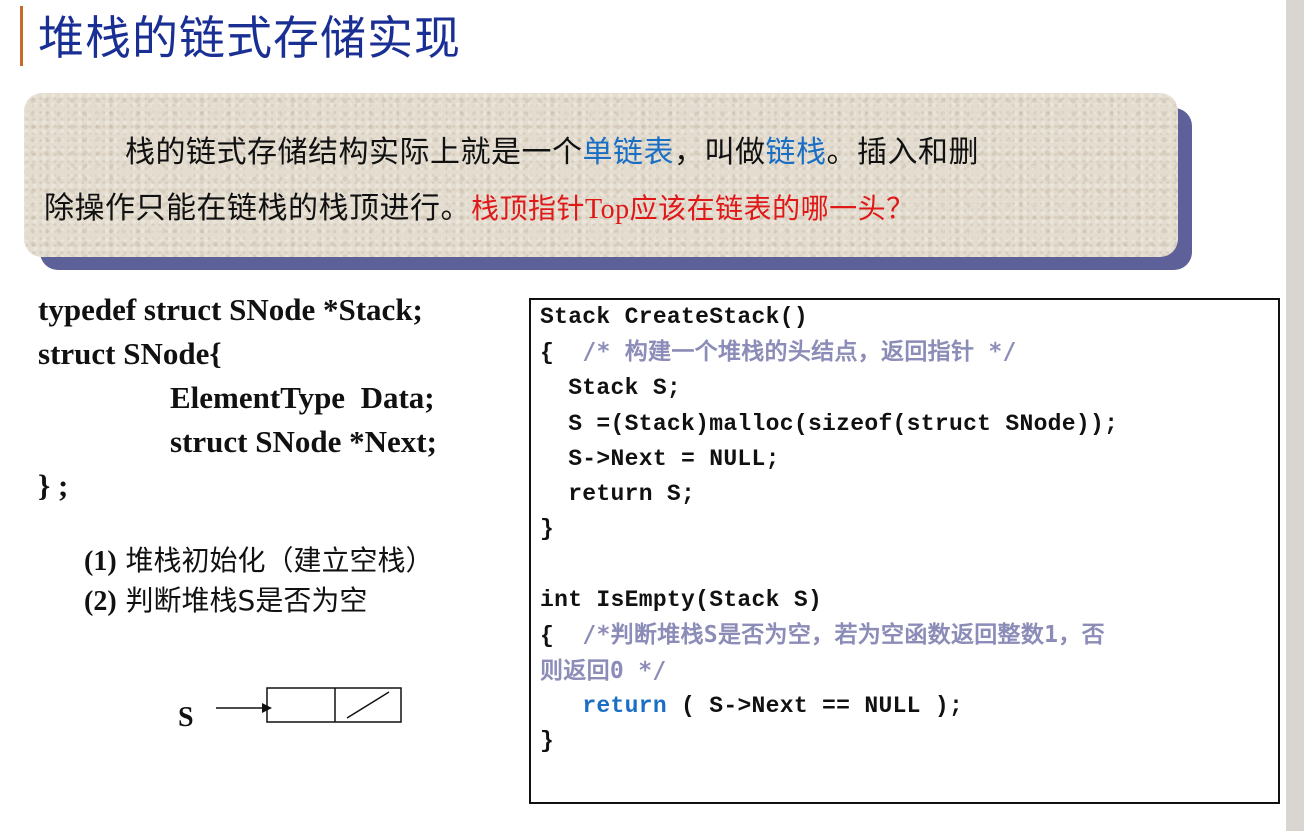  Describe the element at coordinates (799, 352) in the screenshot. I see `code-comment: /* 构建一个堆栈的头结点，返回指针 */` at that location.